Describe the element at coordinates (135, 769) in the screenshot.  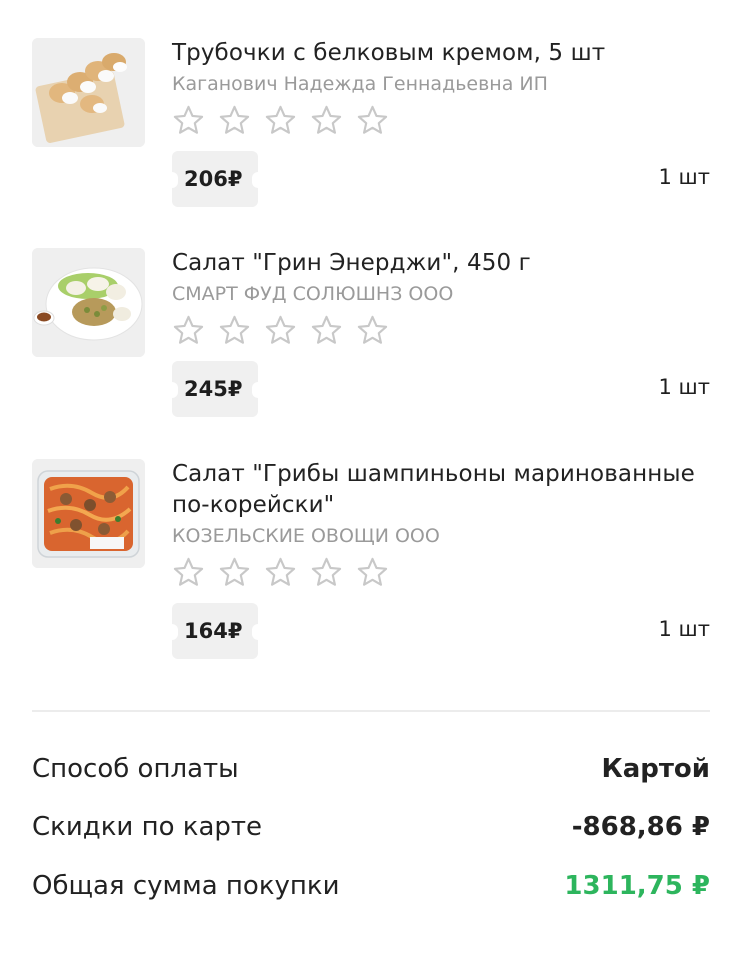
I see `payment-method-label: Способ оплаты` at that location.